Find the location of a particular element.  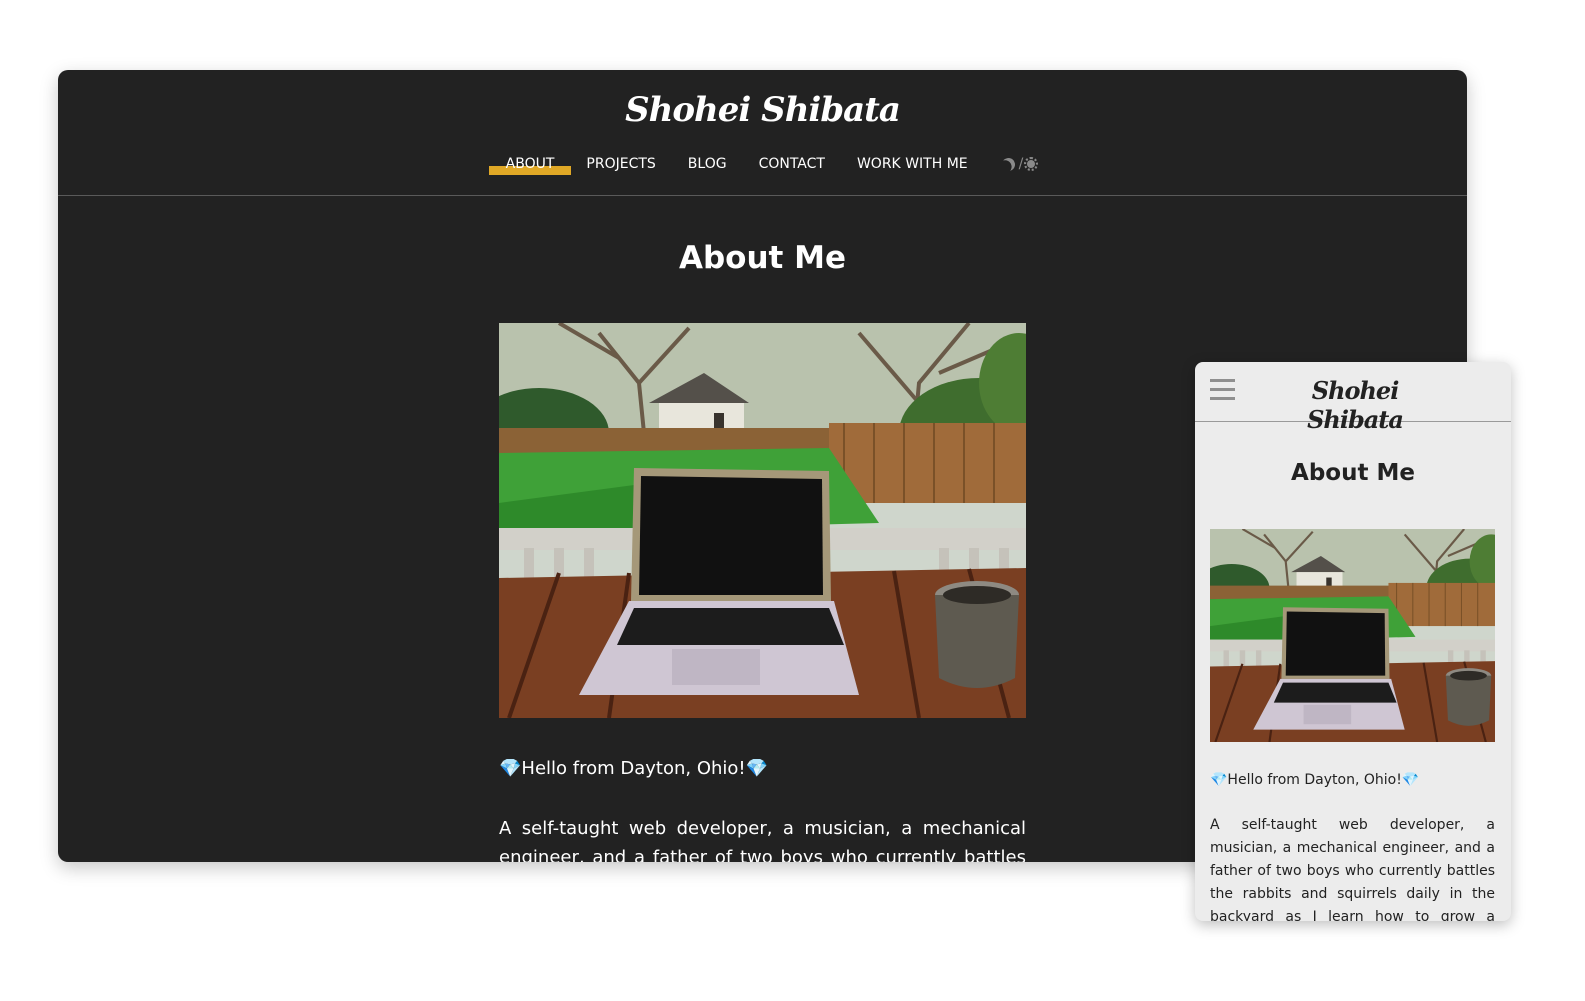

hello-heading: 💎Hello from Dayton, Ohio!💎 is located at coordinates (634, 768).